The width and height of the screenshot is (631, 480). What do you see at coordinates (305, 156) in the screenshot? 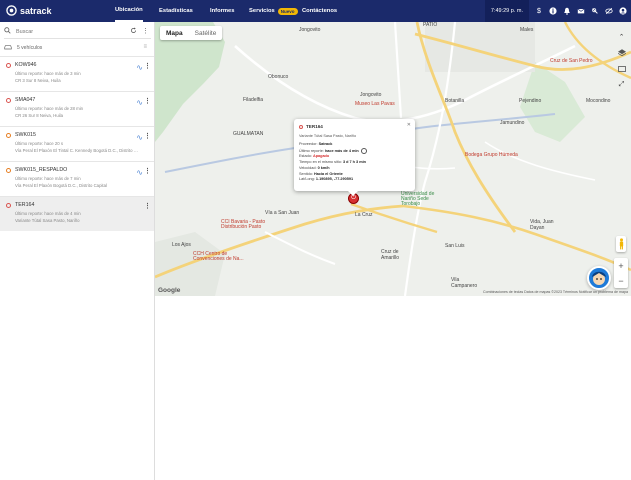
I see `row-label: Estado:` at bounding box center [305, 156].